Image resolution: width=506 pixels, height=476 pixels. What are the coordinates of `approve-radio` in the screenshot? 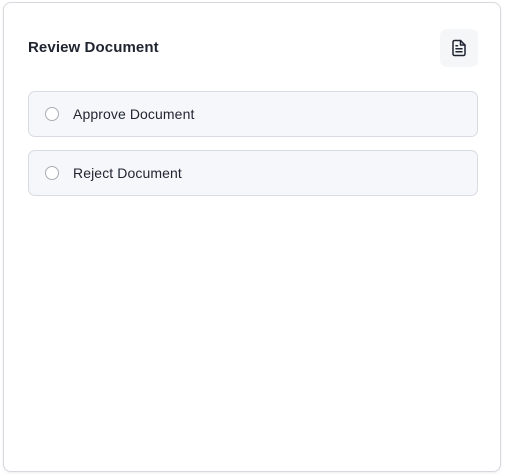 It's located at (52, 114).